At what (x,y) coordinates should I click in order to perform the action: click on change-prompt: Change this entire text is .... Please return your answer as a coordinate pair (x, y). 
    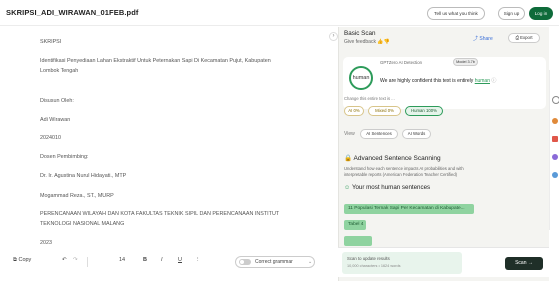
    Looking at the image, I should click on (369, 98).